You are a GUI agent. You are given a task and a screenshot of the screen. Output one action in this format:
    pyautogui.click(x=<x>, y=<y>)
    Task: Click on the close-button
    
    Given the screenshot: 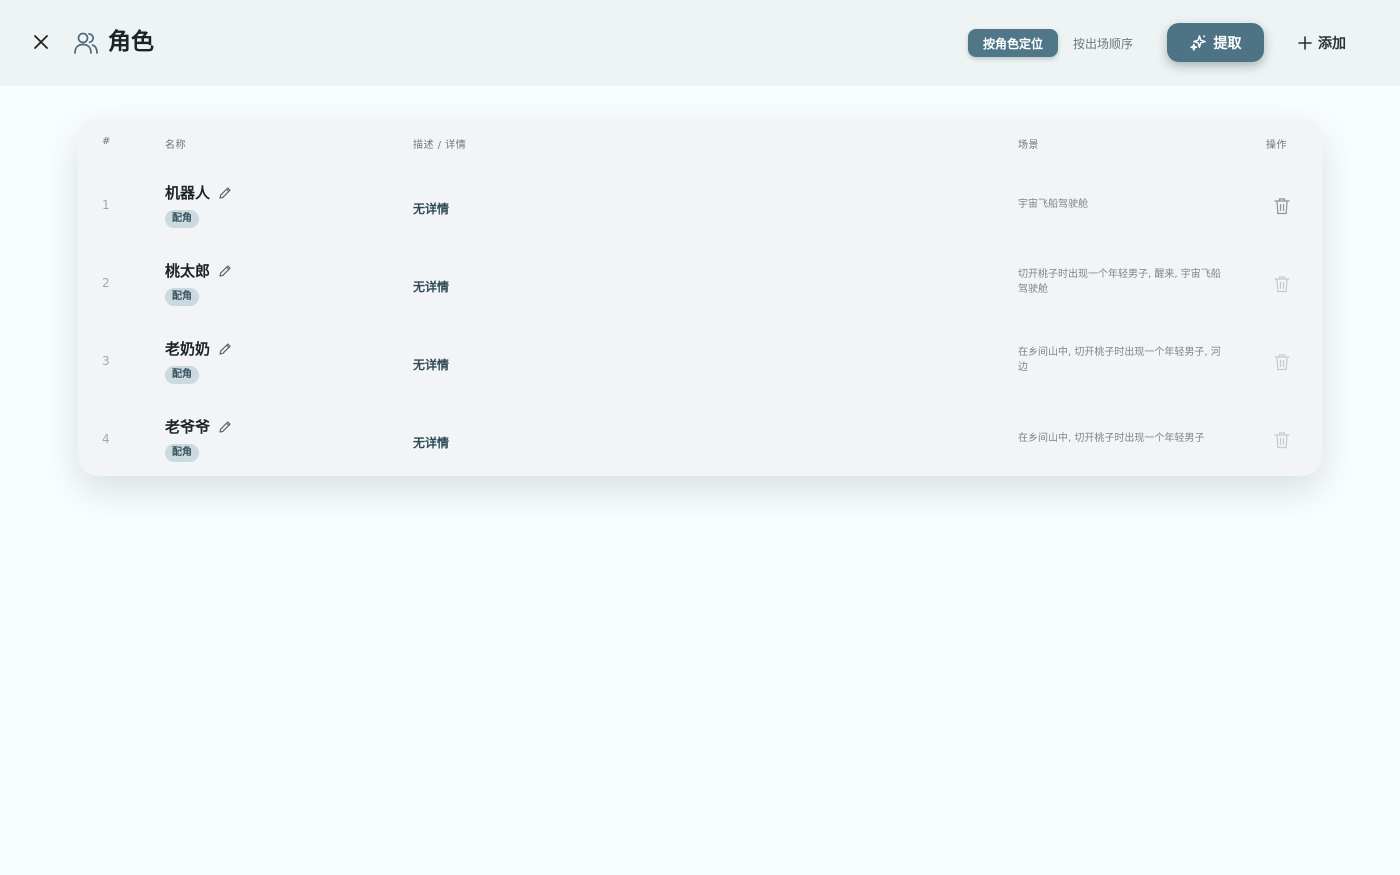 What is the action you would take?
    pyautogui.click(x=41, y=42)
    